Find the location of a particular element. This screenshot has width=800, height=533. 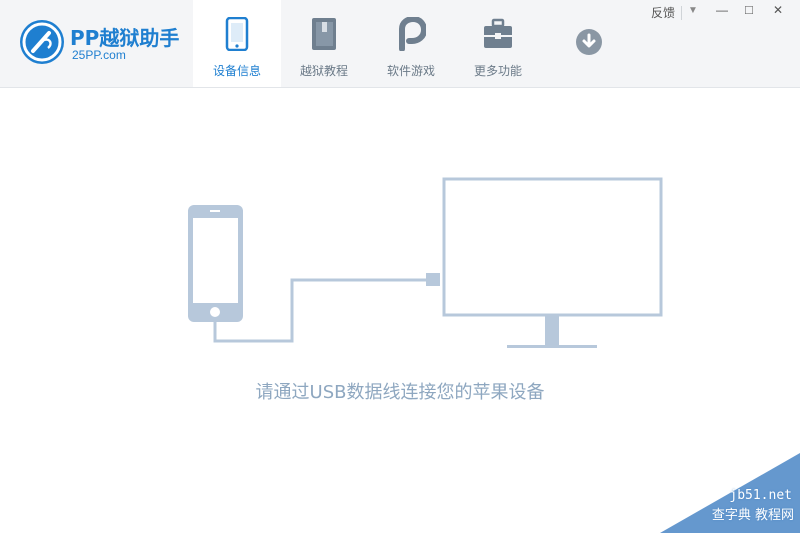

watermark-site: jb51.net is located at coordinates (760, 495).